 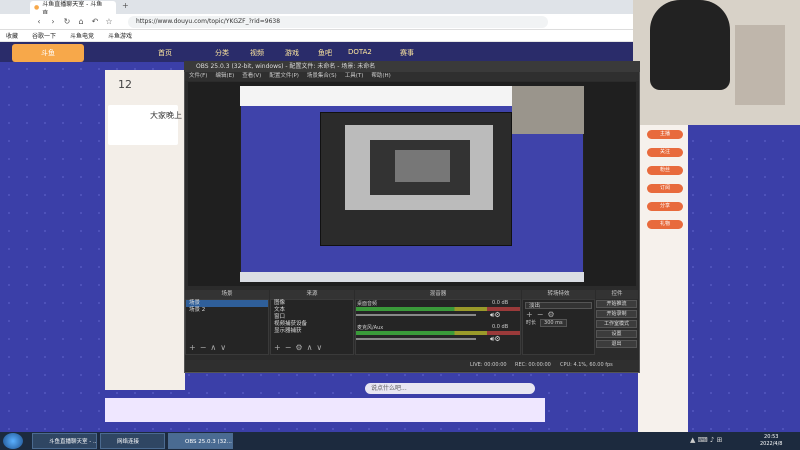 What do you see at coordinates (488, 365) in the screenshot?
I see `live-timer: LIVE: 00:00:00` at bounding box center [488, 365].